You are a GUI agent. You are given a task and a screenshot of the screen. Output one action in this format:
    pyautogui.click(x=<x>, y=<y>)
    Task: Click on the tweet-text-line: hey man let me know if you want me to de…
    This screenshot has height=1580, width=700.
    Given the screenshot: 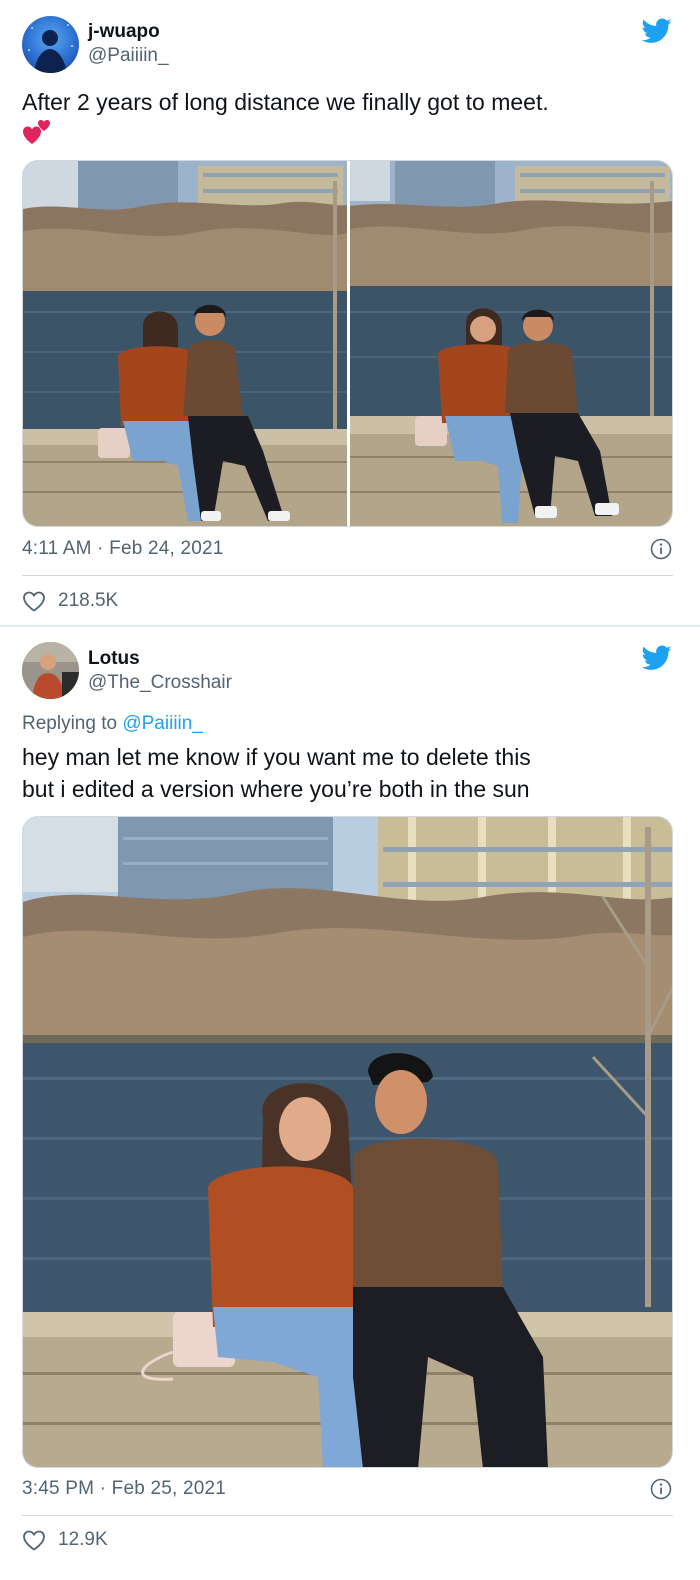 What is the action you would take?
    pyautogui.click(x=276, y=757)
    